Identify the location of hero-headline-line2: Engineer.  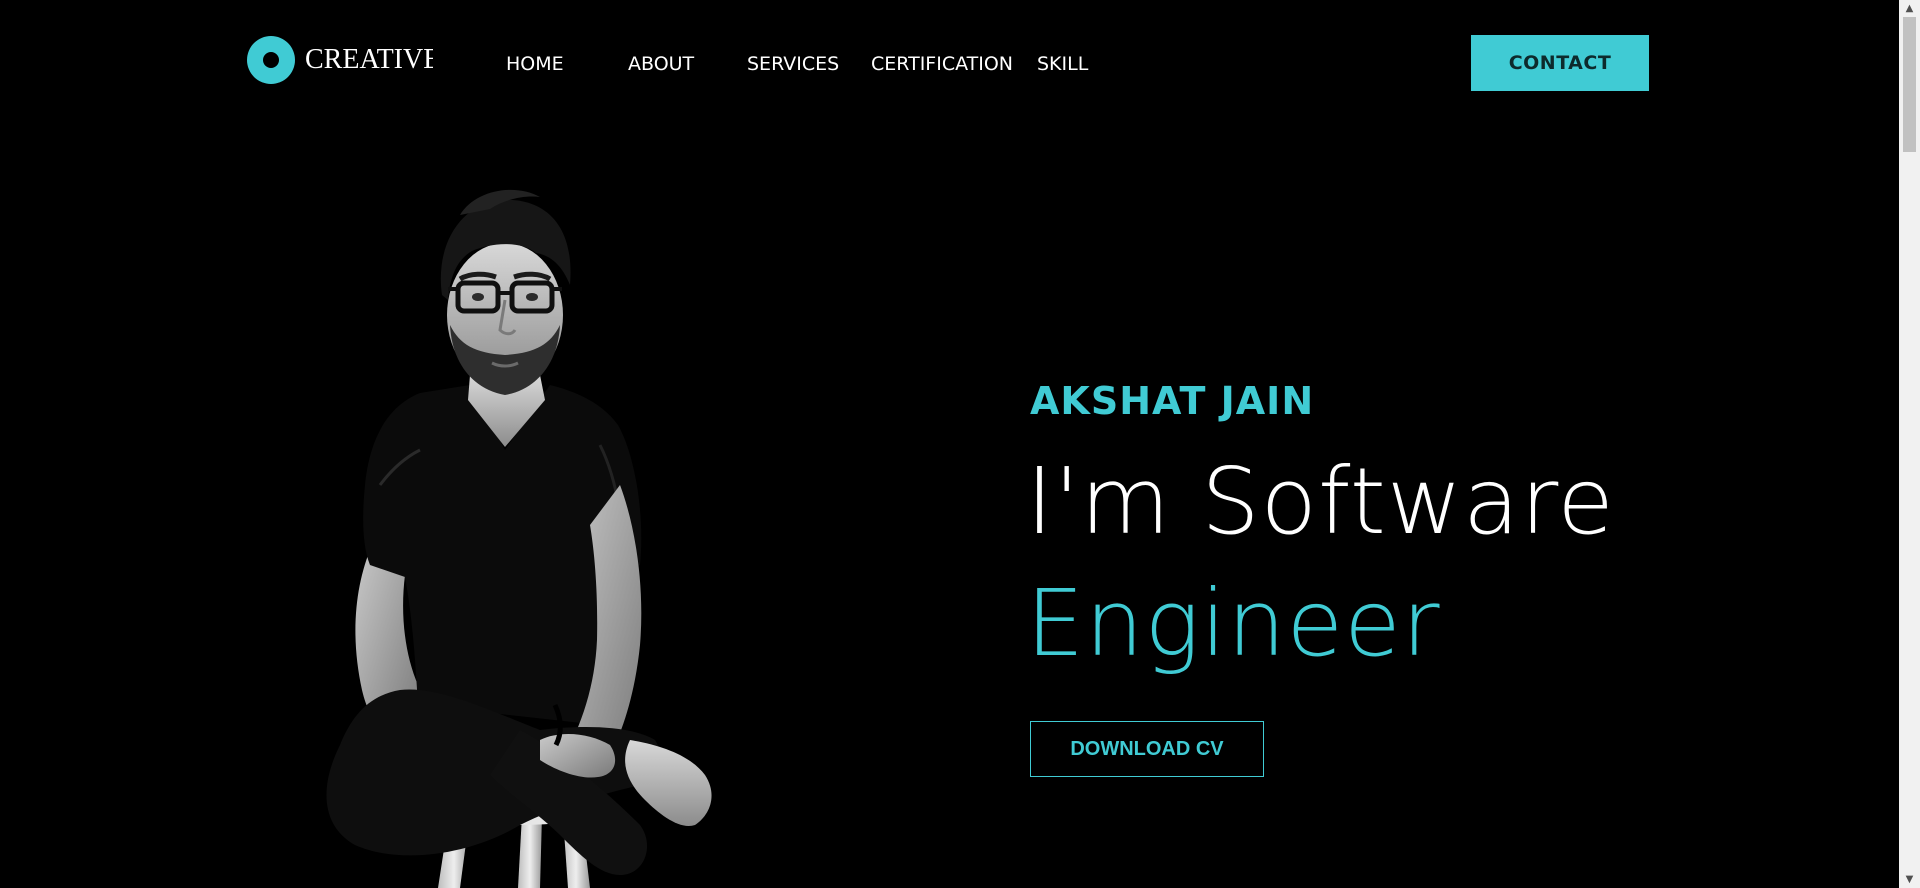
(1233, 623).